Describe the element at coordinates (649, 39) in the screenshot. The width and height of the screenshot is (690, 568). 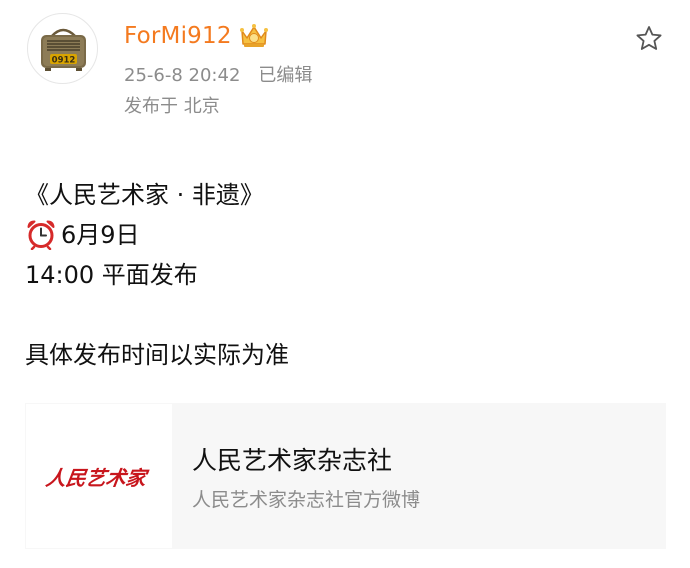
I see `star-outline-icon` at that location.